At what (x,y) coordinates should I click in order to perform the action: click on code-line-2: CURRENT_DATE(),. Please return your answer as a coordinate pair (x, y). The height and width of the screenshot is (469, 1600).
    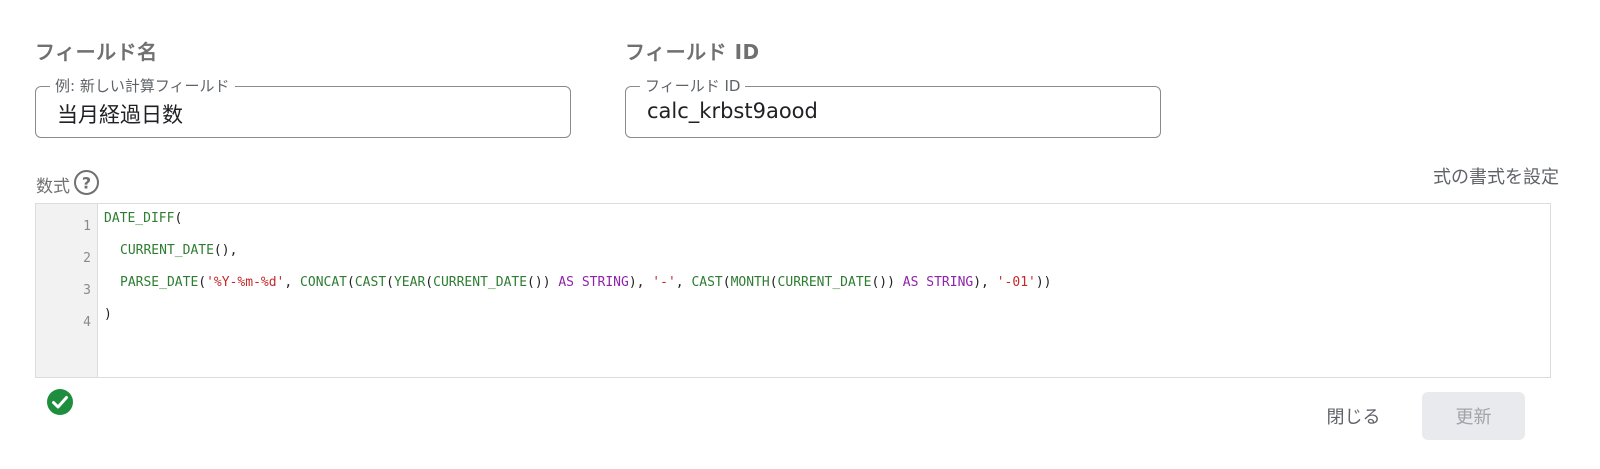
    Looking at the image, I should click on (178, 250).